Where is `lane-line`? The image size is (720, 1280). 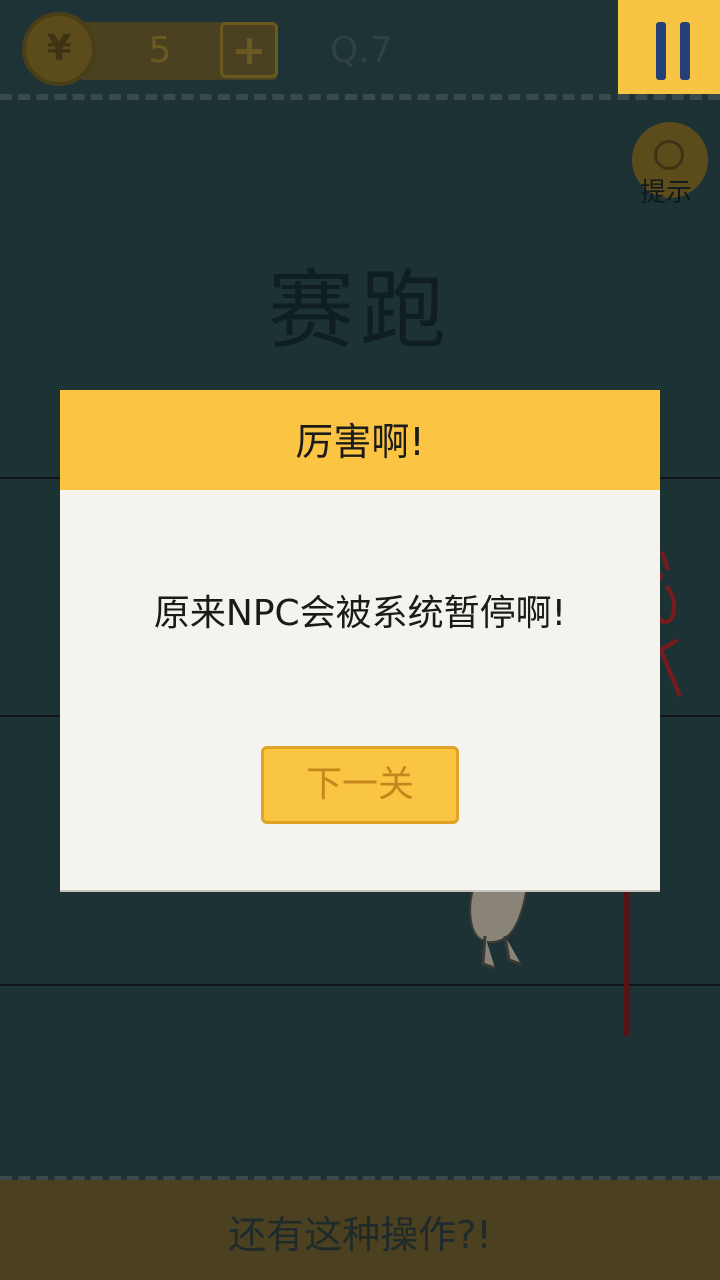 lane-line is located at coordinates (360, 985).